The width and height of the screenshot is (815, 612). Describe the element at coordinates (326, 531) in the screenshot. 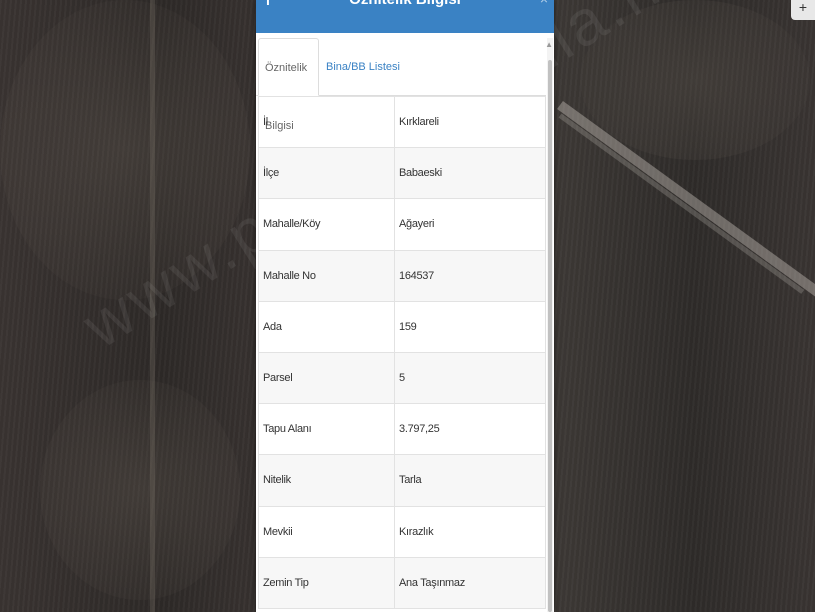

I see `attribute-key: Mevkii` at that location.